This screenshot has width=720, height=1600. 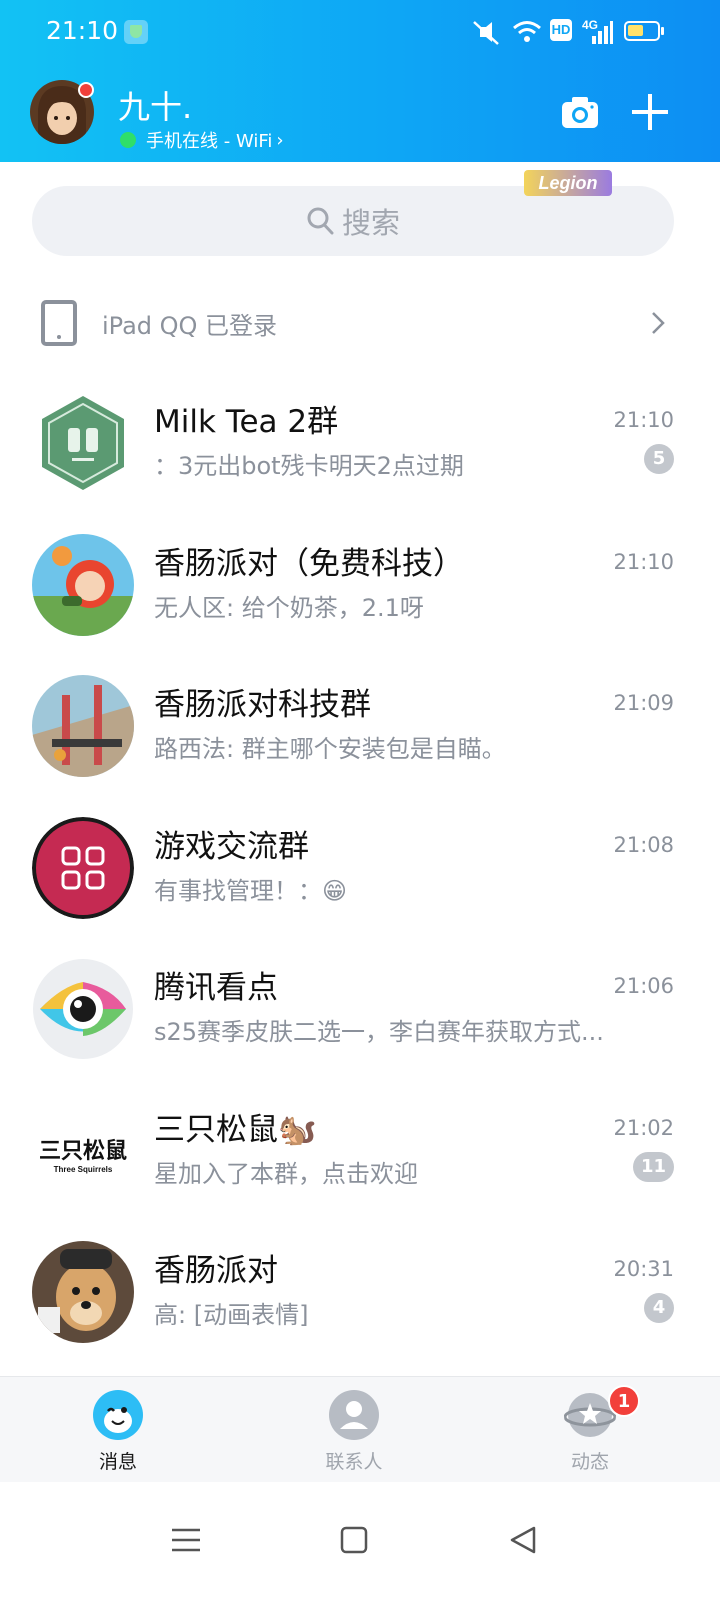 I want to click on chat-time: 20:31, so click(x=643, y=1269).